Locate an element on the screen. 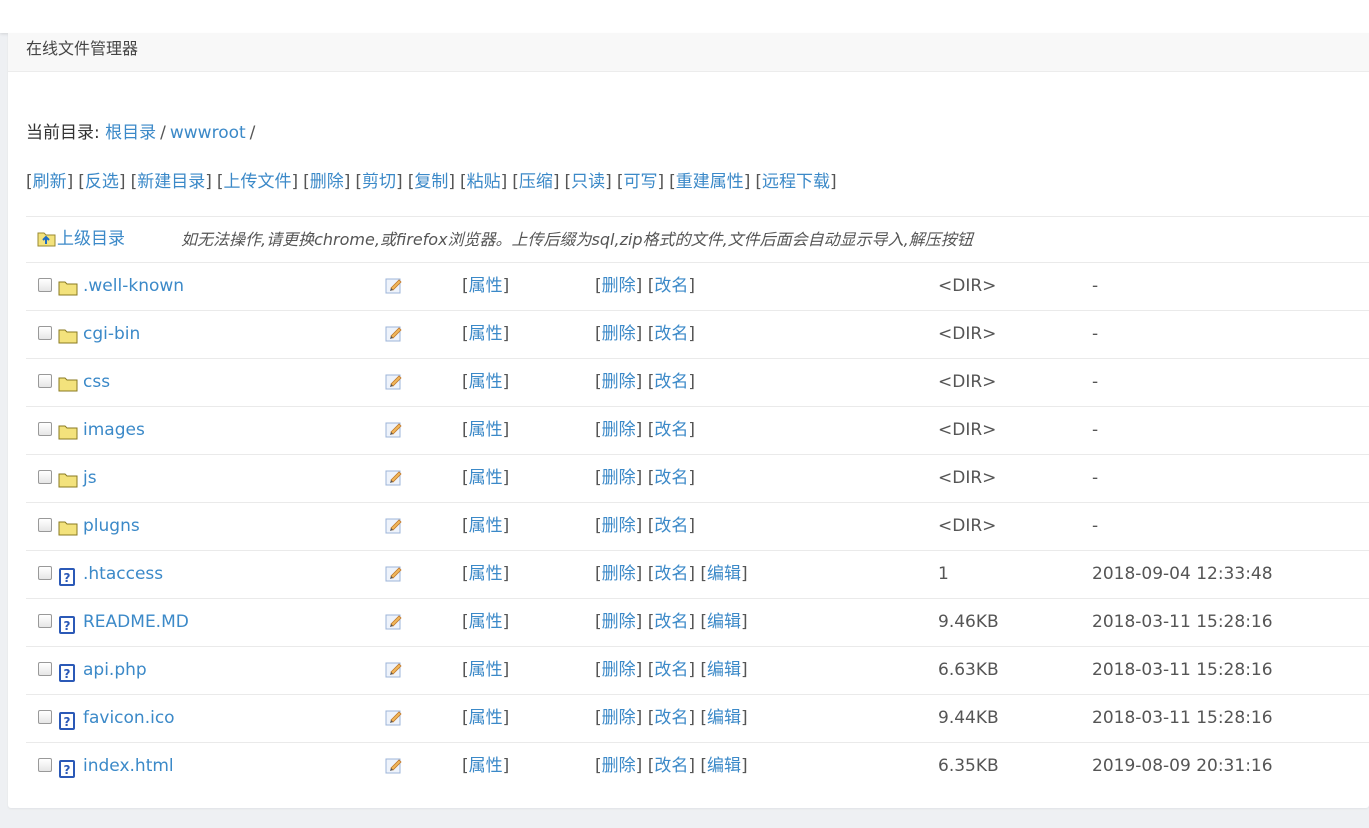 This screenshot has width=1369, height=828. file-name-link: plugns is located at coordinates (111, 526).